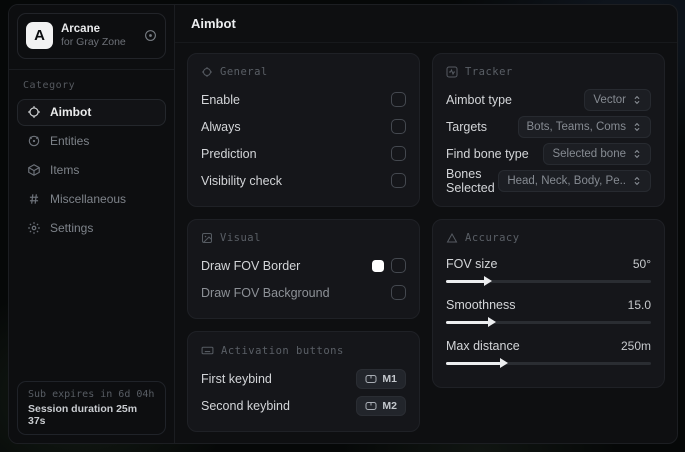 The height and width of the screenshot is (452, 685). What do you see at coordinates (303, 153) in the screenshot?
I see `setting-row-prediction: Prediction` at bounding box center [303, 153].